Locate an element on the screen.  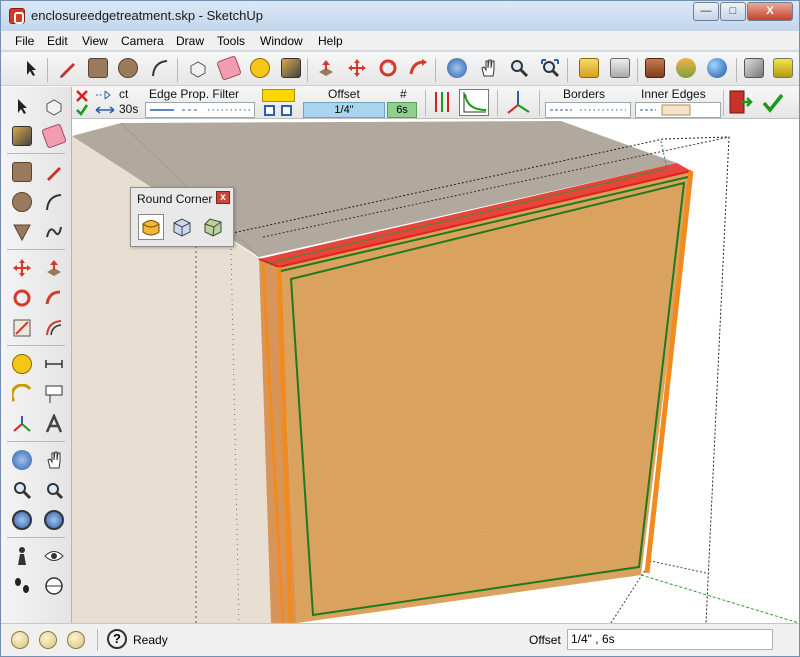
square-pair-icon is located at coordinates (279, 110).